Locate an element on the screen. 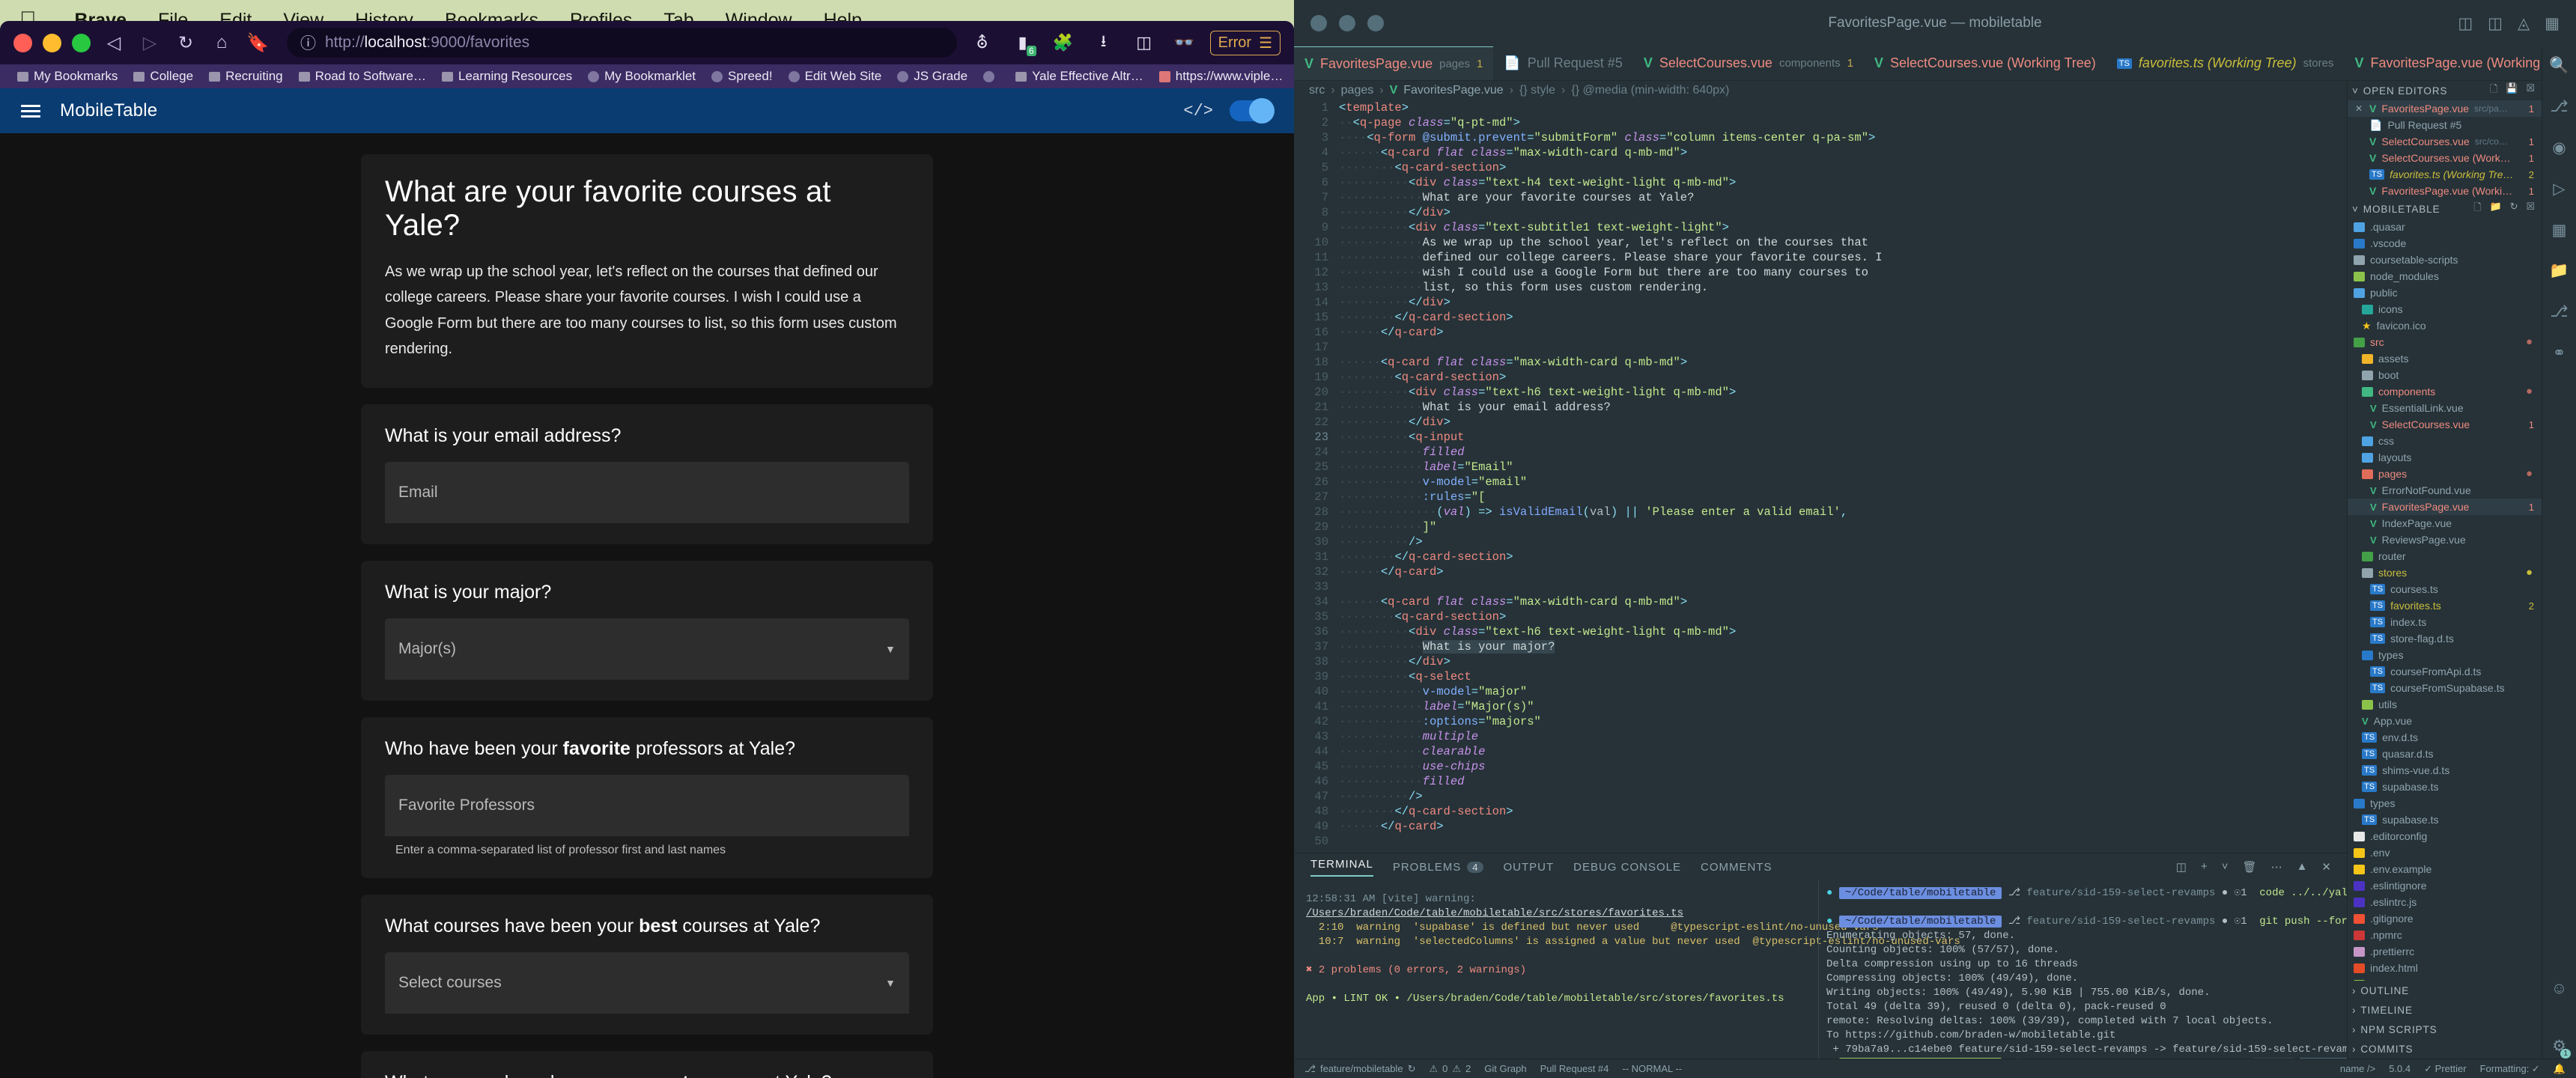 This screenshot has width=2576, height=1078. toggle-secondary-sidebar-icon: ◬ is located at coordinates (2524, 23).